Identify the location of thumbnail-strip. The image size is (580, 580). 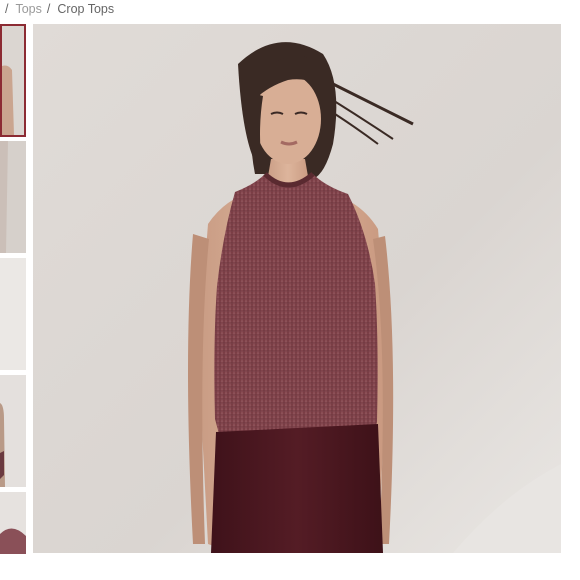
(13, 289).